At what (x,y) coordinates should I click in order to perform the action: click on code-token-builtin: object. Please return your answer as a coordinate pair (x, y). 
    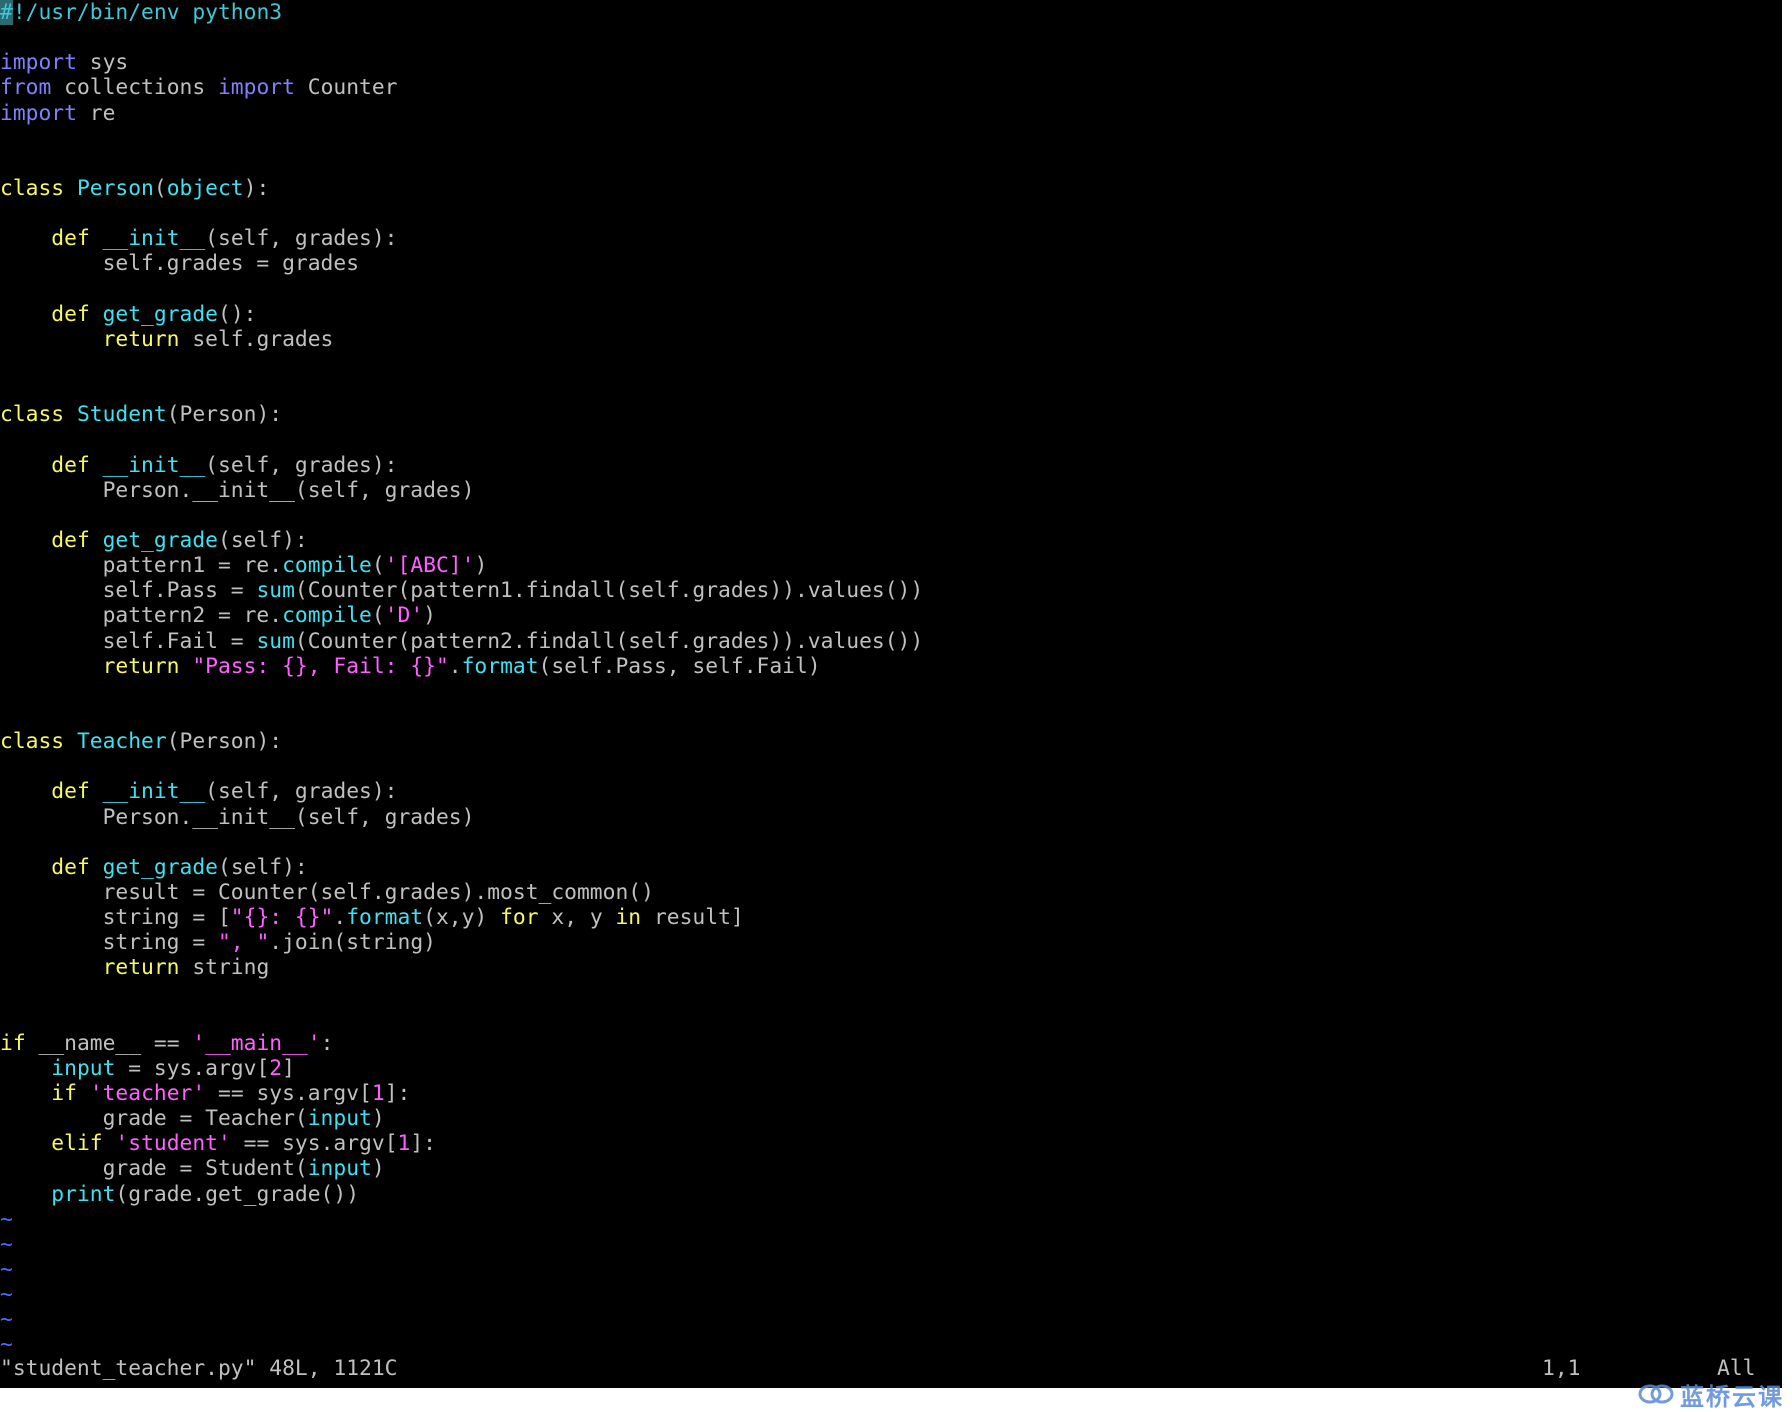
    Looking at the image, I should click on (205, 188).